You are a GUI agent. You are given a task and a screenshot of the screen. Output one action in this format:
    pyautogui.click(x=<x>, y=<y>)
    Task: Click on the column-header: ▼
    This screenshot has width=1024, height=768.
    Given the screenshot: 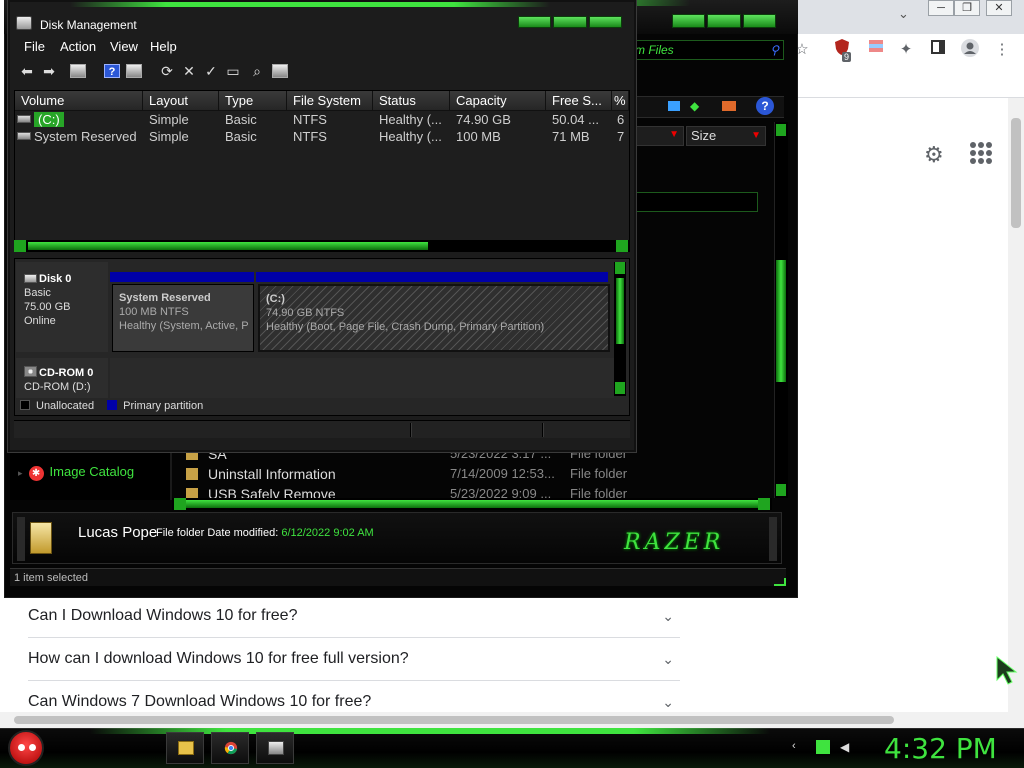 What is the action you would take?
    pyautogui.click(x=660, y=136)
    